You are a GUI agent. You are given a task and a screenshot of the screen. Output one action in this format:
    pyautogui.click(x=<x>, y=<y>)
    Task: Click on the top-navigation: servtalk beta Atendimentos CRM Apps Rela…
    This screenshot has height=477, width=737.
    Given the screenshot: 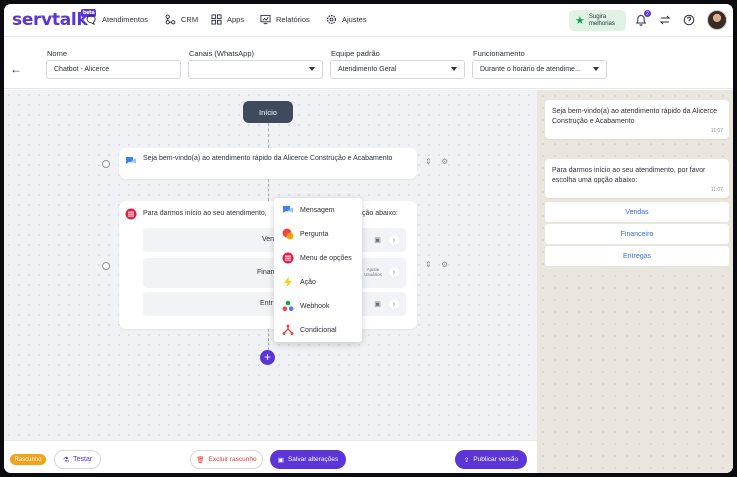 What is the action you would take?
    pyautogui.click(x=368, y=20)
    